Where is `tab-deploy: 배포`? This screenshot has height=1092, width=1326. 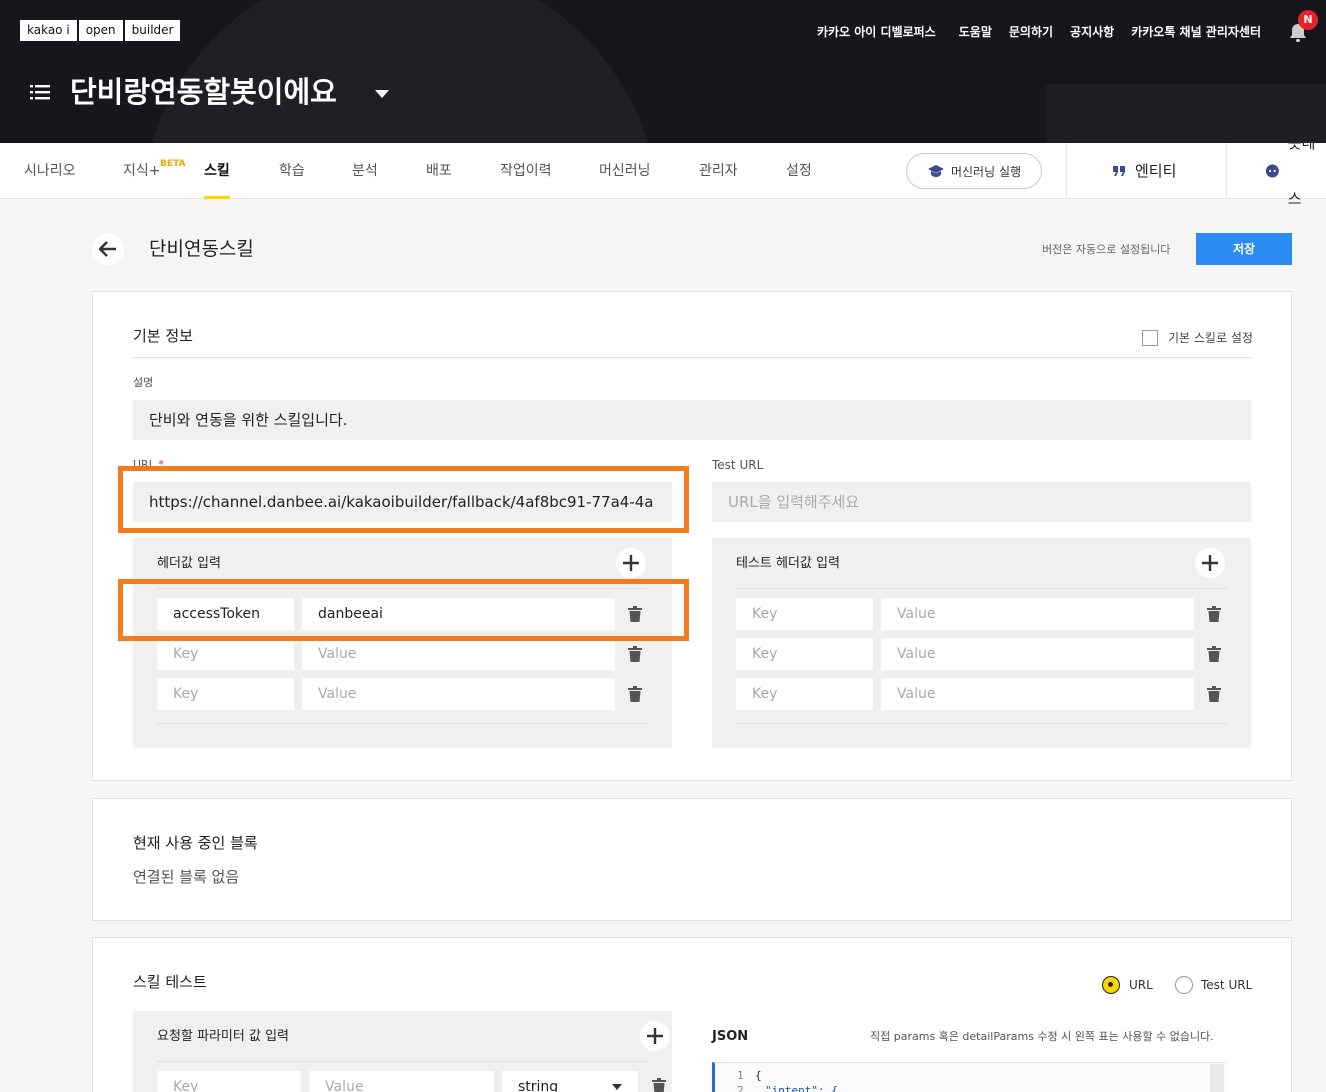 tab-deploy: 배포 is located at coordinates (439, 171).